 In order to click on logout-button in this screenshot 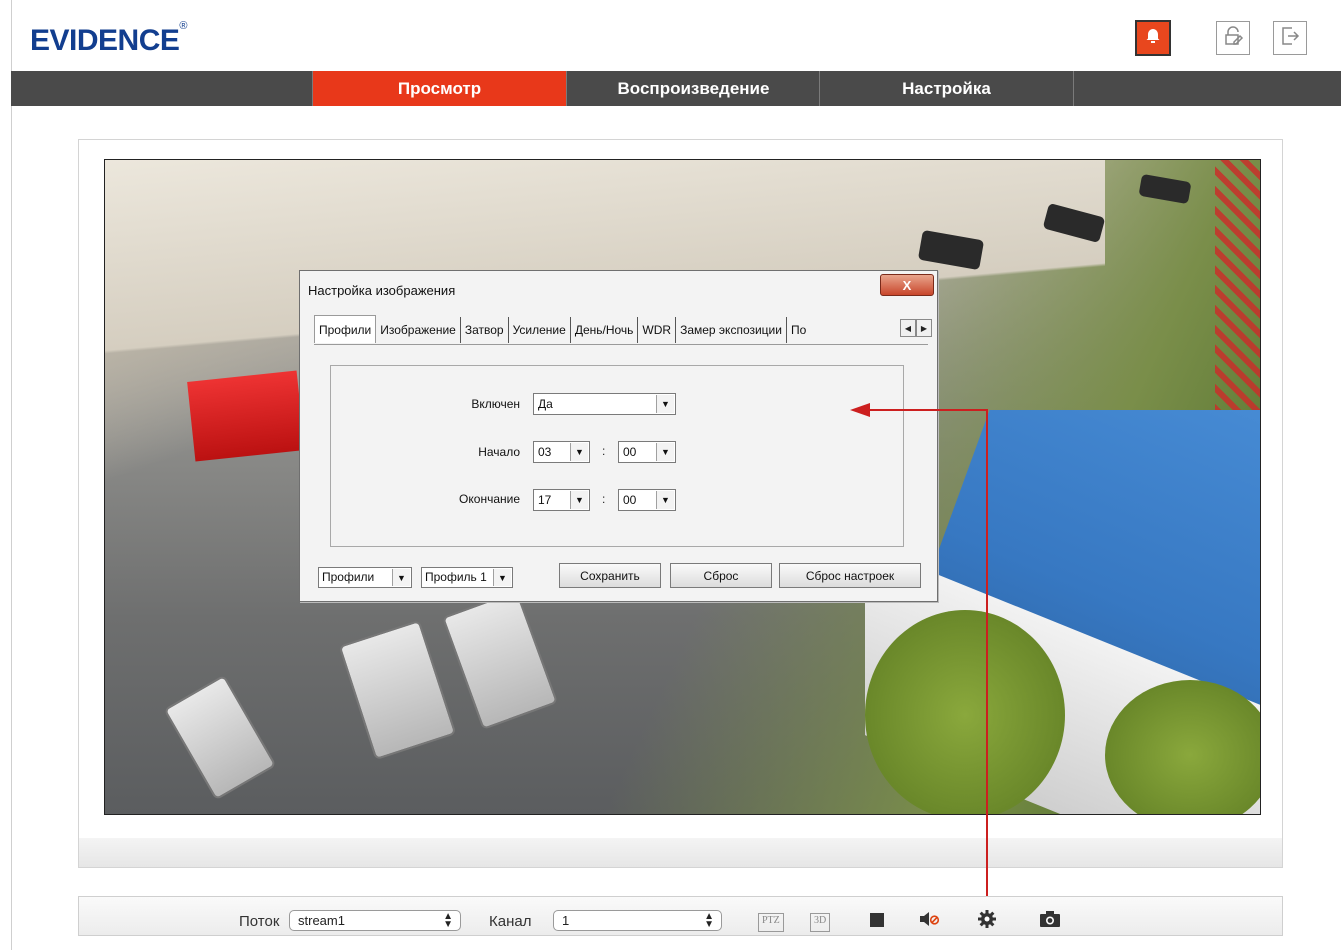, I will do `click(1290, 38)`.